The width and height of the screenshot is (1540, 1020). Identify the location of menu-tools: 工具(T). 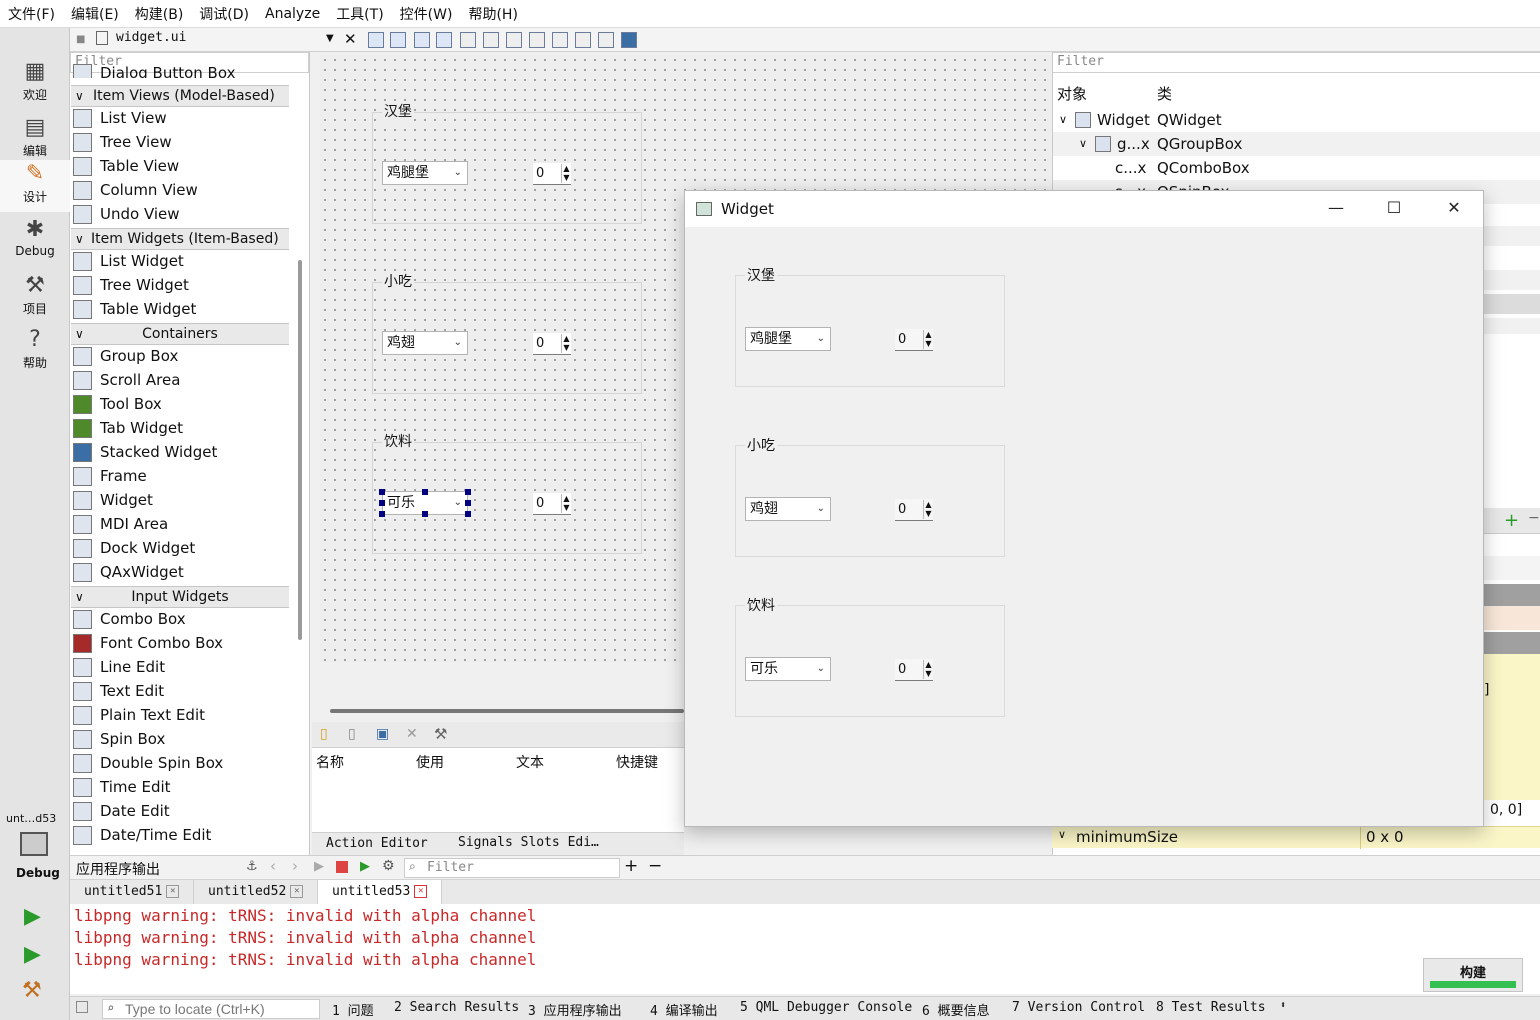
(359, 14).